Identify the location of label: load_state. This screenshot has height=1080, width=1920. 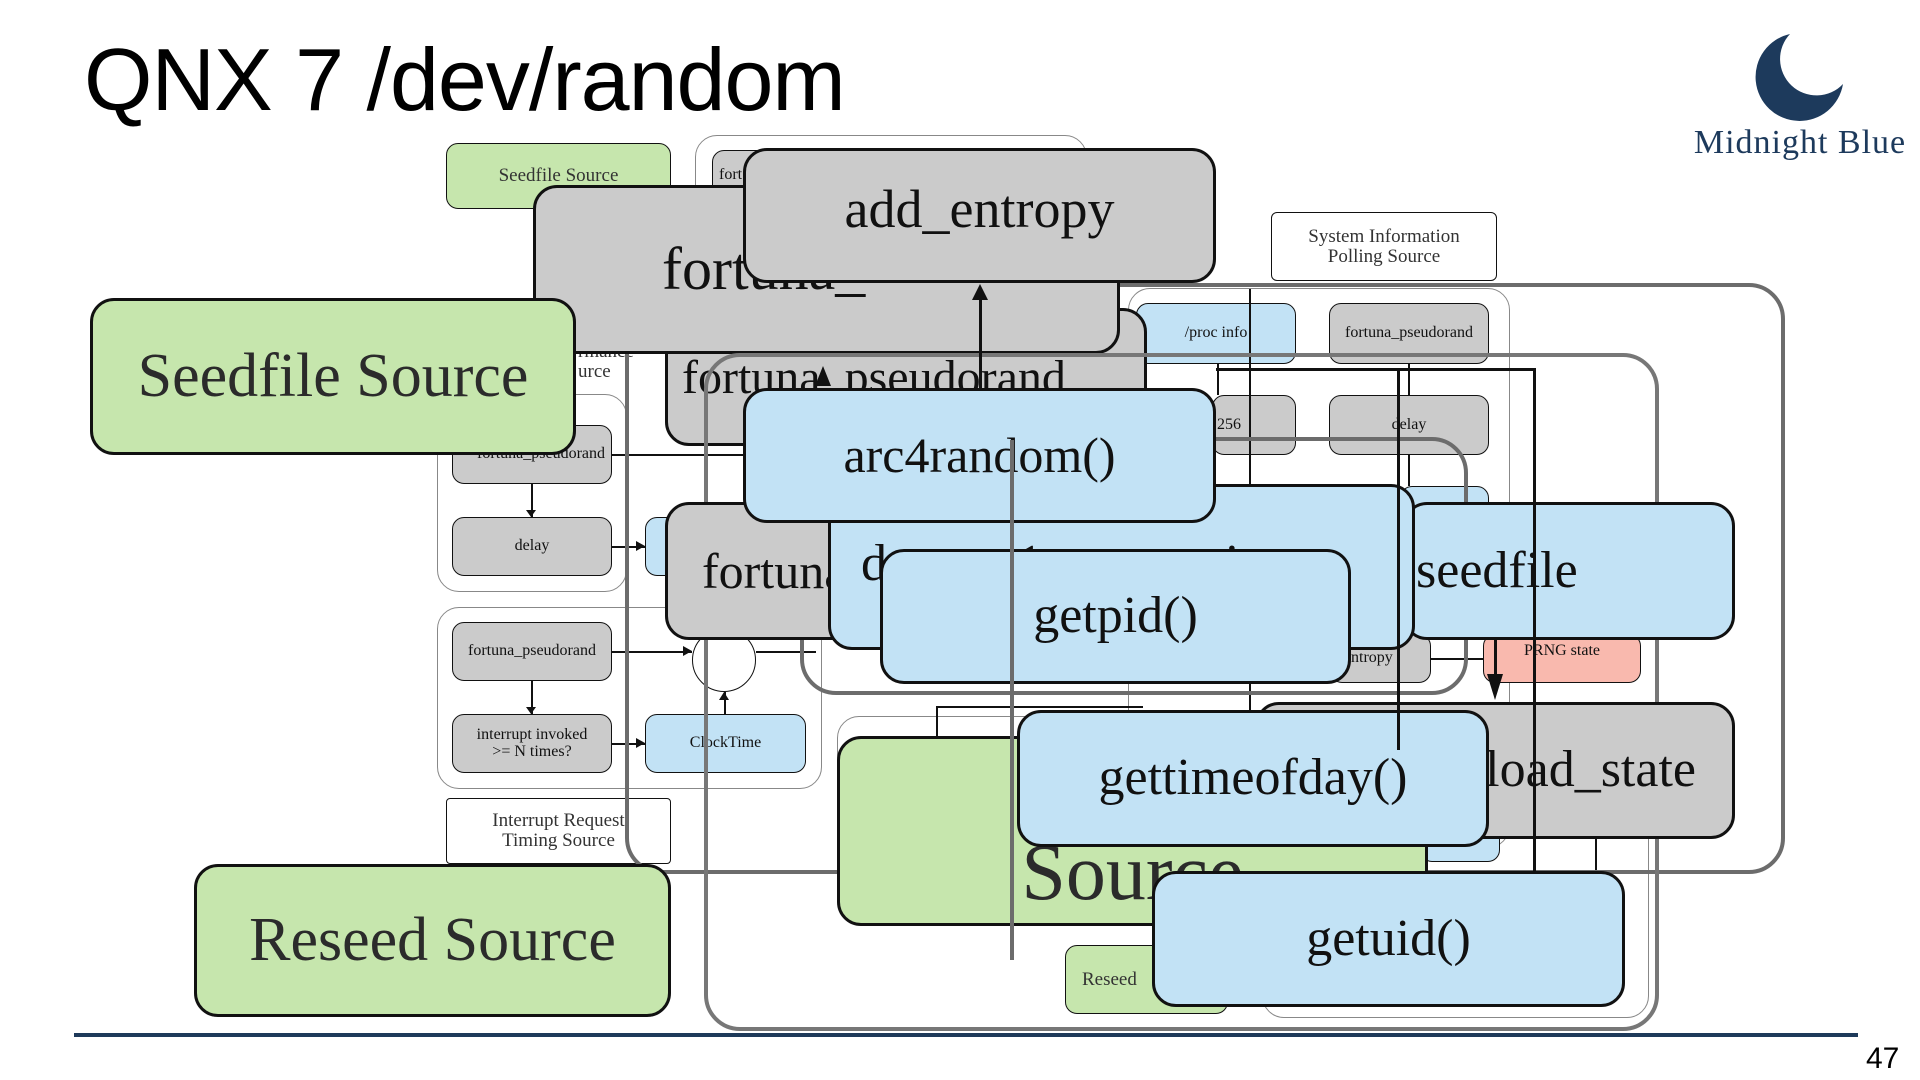
(1590, 770).